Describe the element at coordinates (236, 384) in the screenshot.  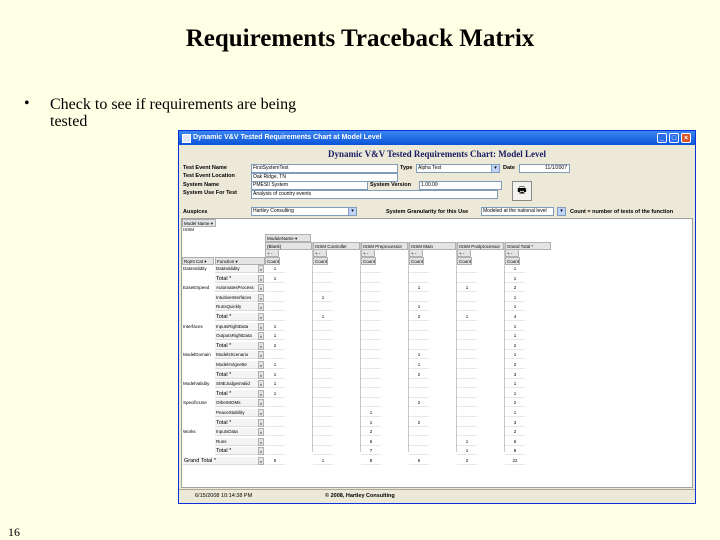
I see `row-function: SMEJudgesValid` at that location.